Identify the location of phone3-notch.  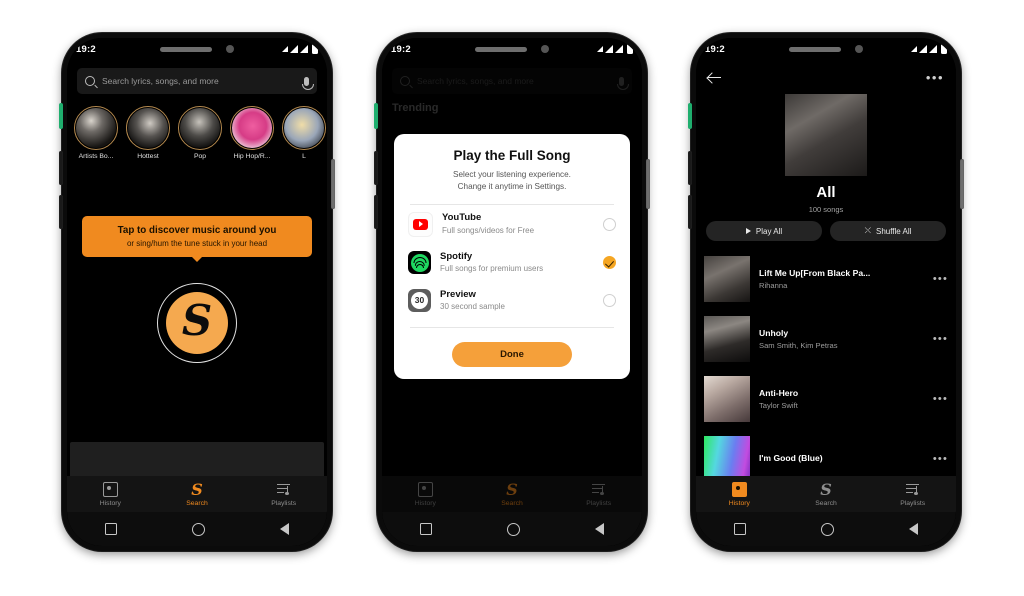
(826, 49).